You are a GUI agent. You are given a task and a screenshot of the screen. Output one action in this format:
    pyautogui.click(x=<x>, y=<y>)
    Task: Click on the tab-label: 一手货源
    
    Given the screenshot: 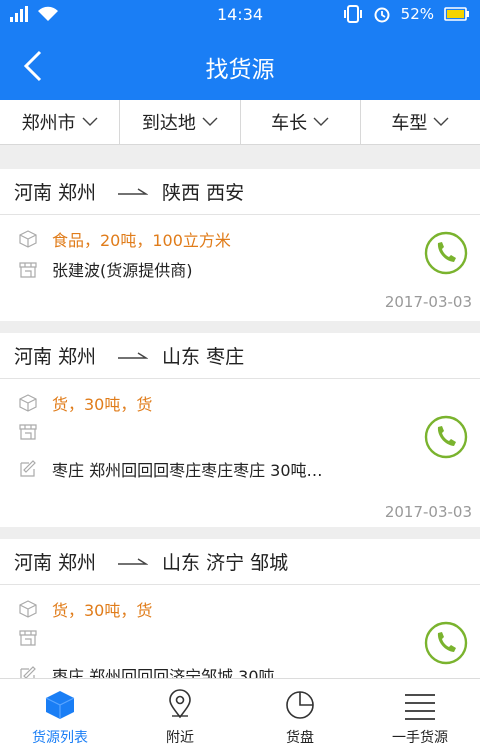 What is the action you would take?
    pyautogui.click(x=420, y=738)
    